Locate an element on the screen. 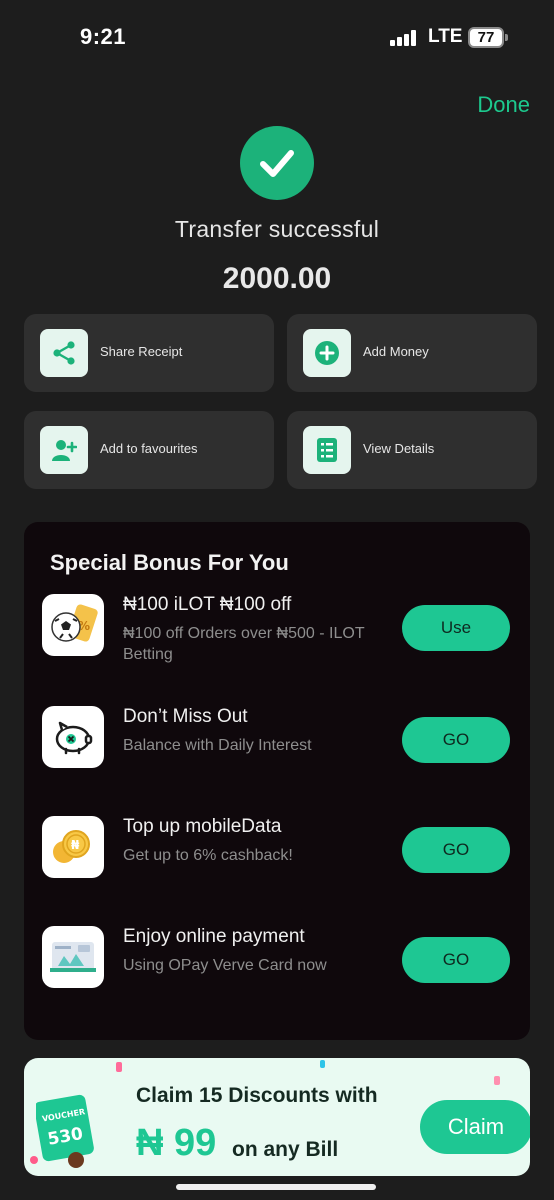  battery-level: 77 is located at coordinates (486, 37).